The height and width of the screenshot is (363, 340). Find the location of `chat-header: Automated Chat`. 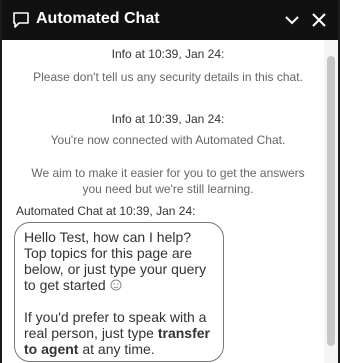

chat-header: Automated Chat is located at coordinates (170, 20).